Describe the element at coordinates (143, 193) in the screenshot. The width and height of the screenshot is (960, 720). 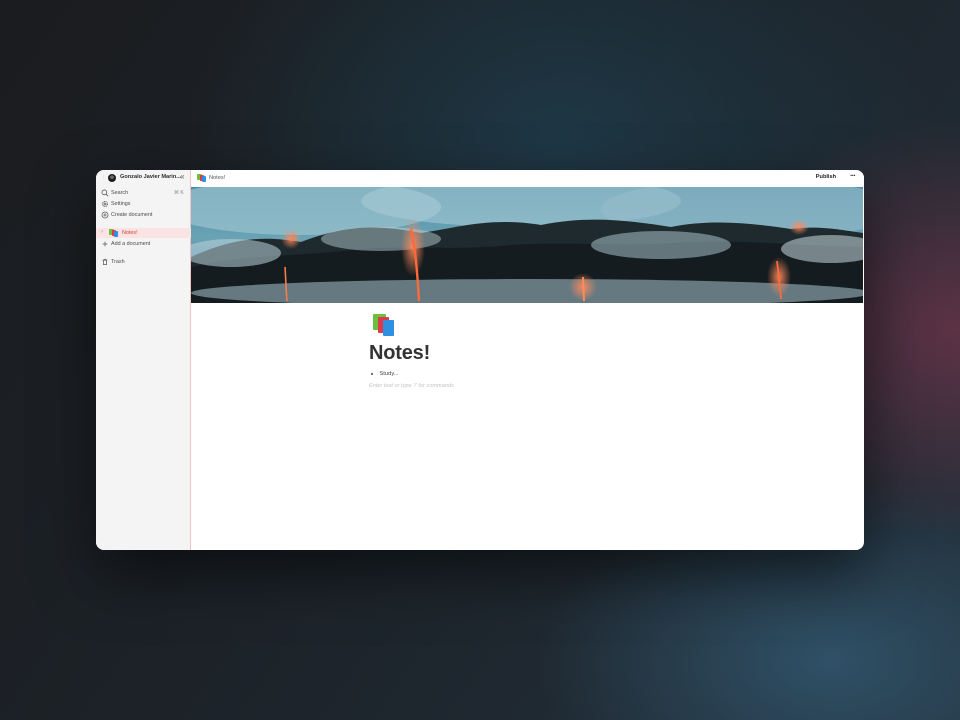
I see `sidebar-item-search: Search ⌘ K` at that location.